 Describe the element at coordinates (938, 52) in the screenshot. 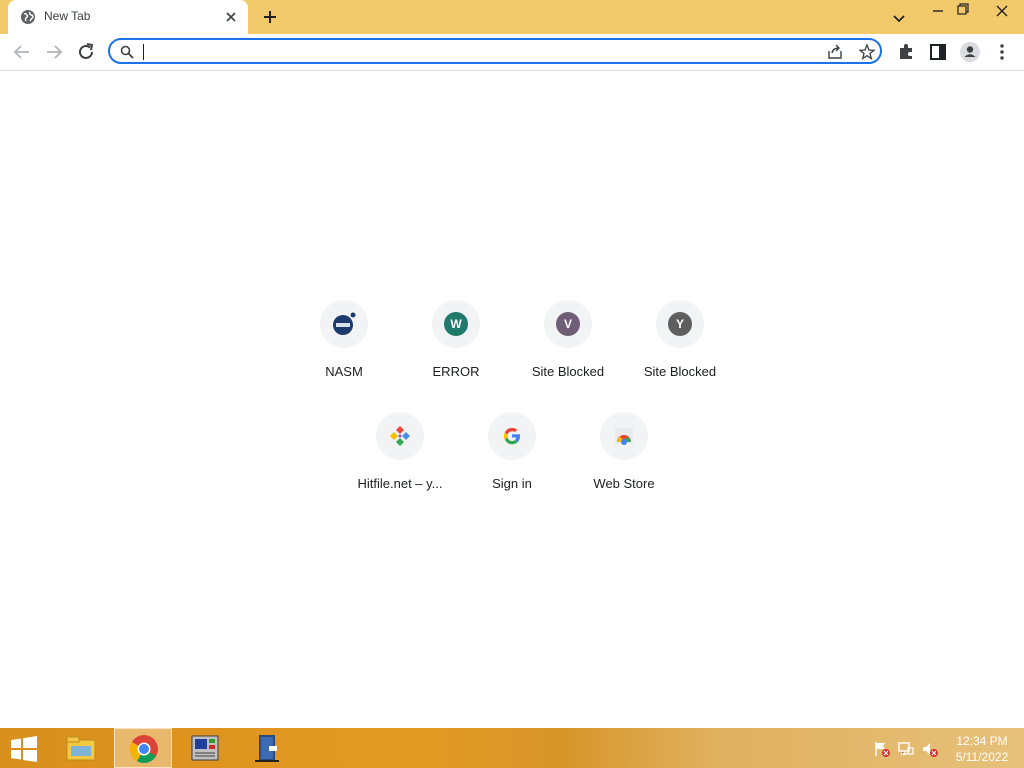

I see `side-panel-icon` at that location.